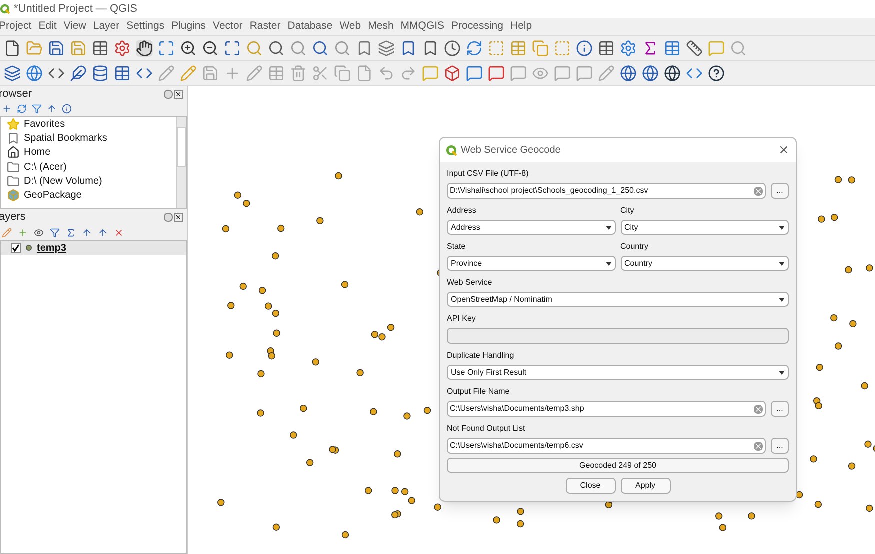 This screenshot has width=875, height=554. What do you see at coordinates (7, 109) in the screenshot?
I see `add-icon` at bounding box center [7, 109].